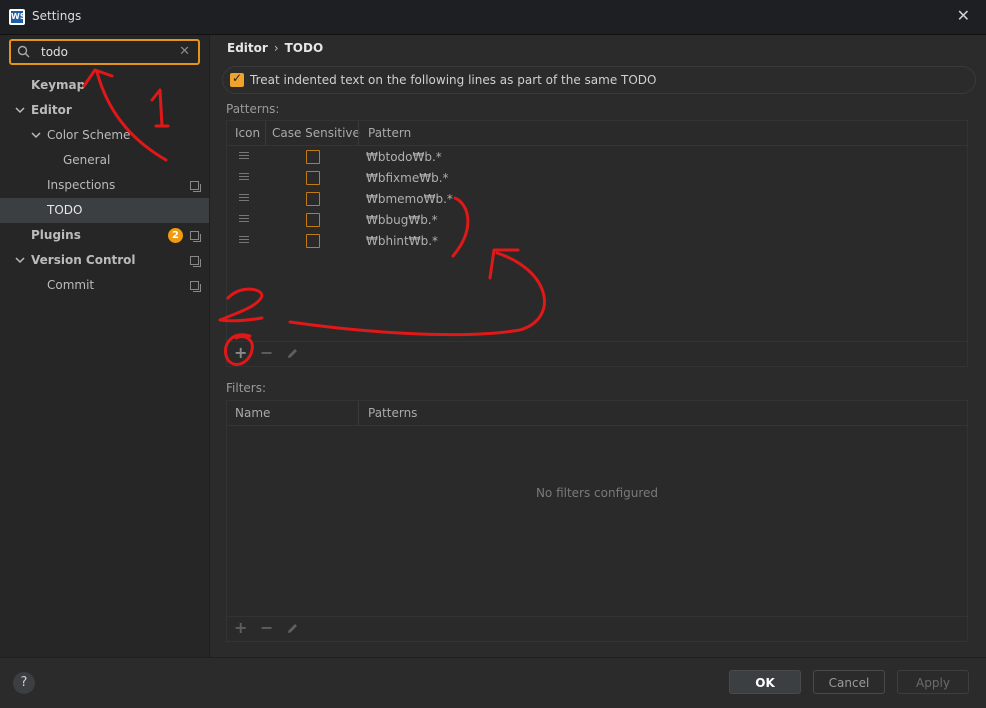 The height and width of the screenshot is (708, 986). Describe the element at coordinates (392, 413) in the screenshot. I see `column-header-patterns: Patterns` at that location.